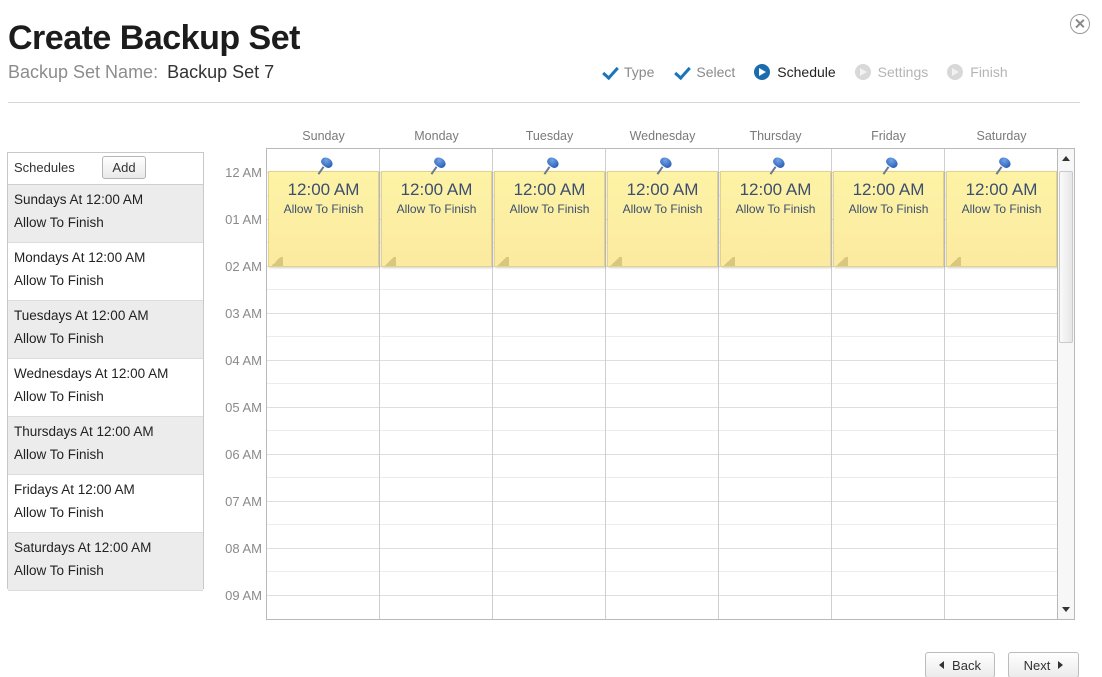 This screenshot has height=677, width=1102. I want to click on chevron-left-icon, so click(942, 665).